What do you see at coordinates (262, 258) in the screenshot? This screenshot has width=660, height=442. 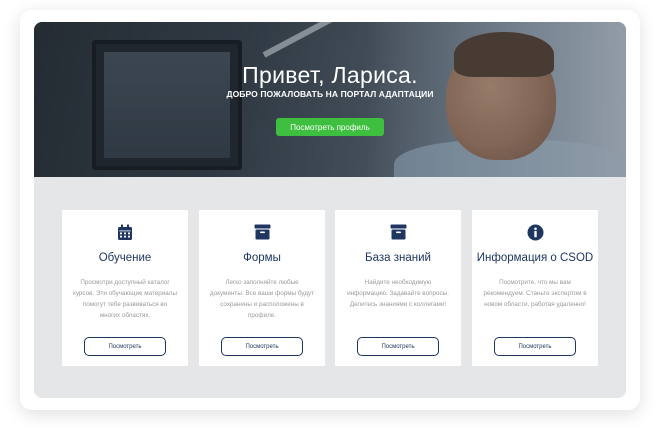 I see `card-title: Формы` at bounding box center [262, 258].